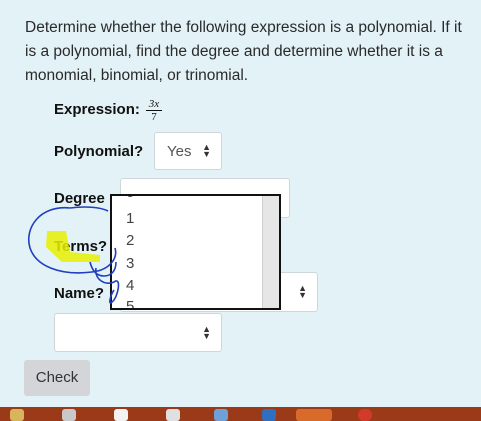 Image resolution: width=481 pixels, height=421 pixels. Describe the element at coordinates (179, 151) in the screenshot. I see `polynomial-selected-value: Yes` at that location.